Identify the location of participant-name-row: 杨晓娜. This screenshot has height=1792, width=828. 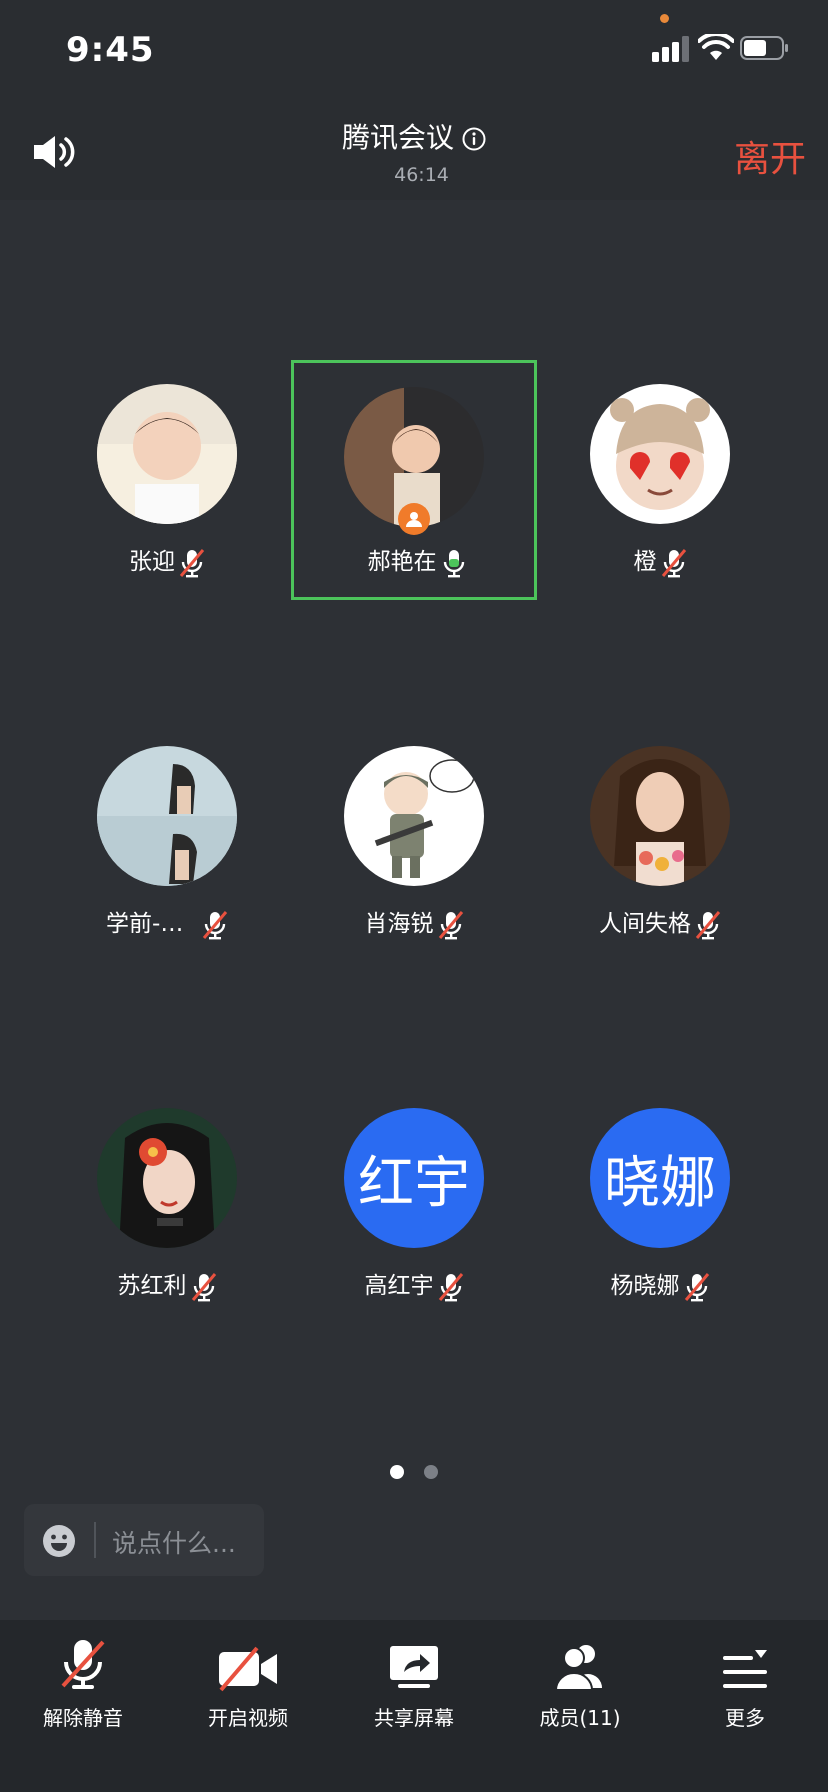
(660, 1284).